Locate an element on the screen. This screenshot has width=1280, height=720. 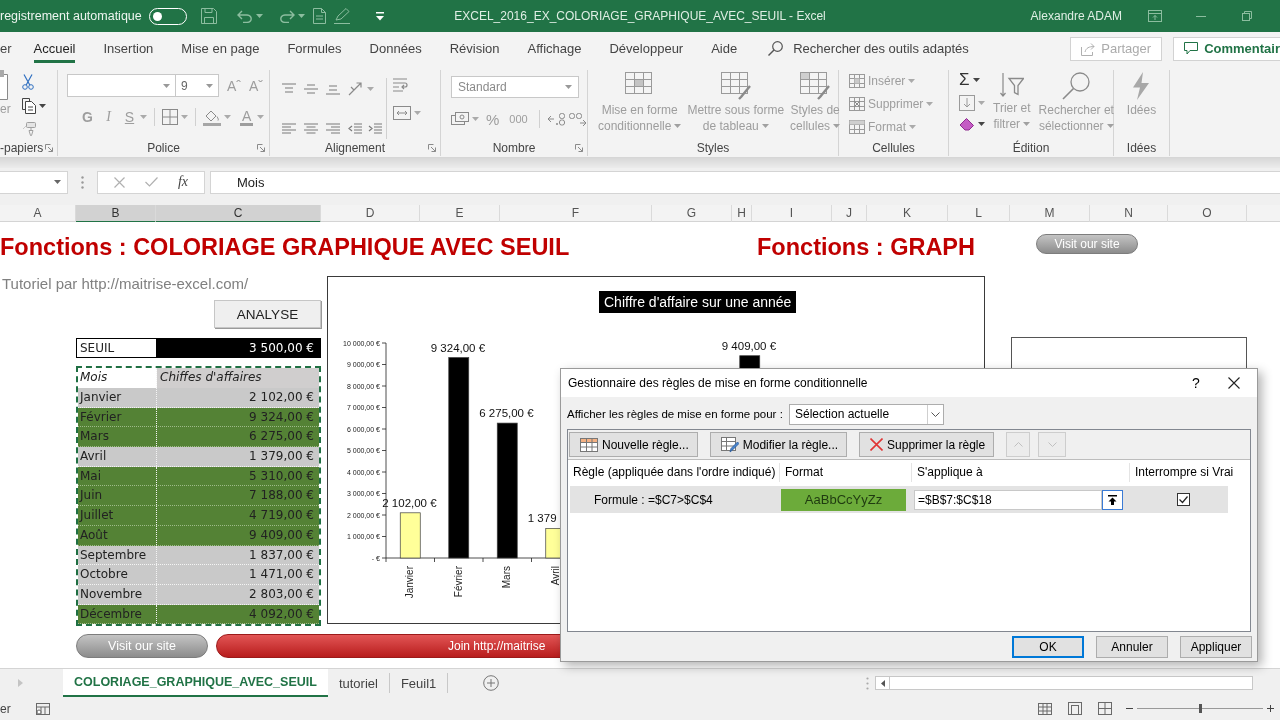
pen-icon is located at coordinates (341, 16).